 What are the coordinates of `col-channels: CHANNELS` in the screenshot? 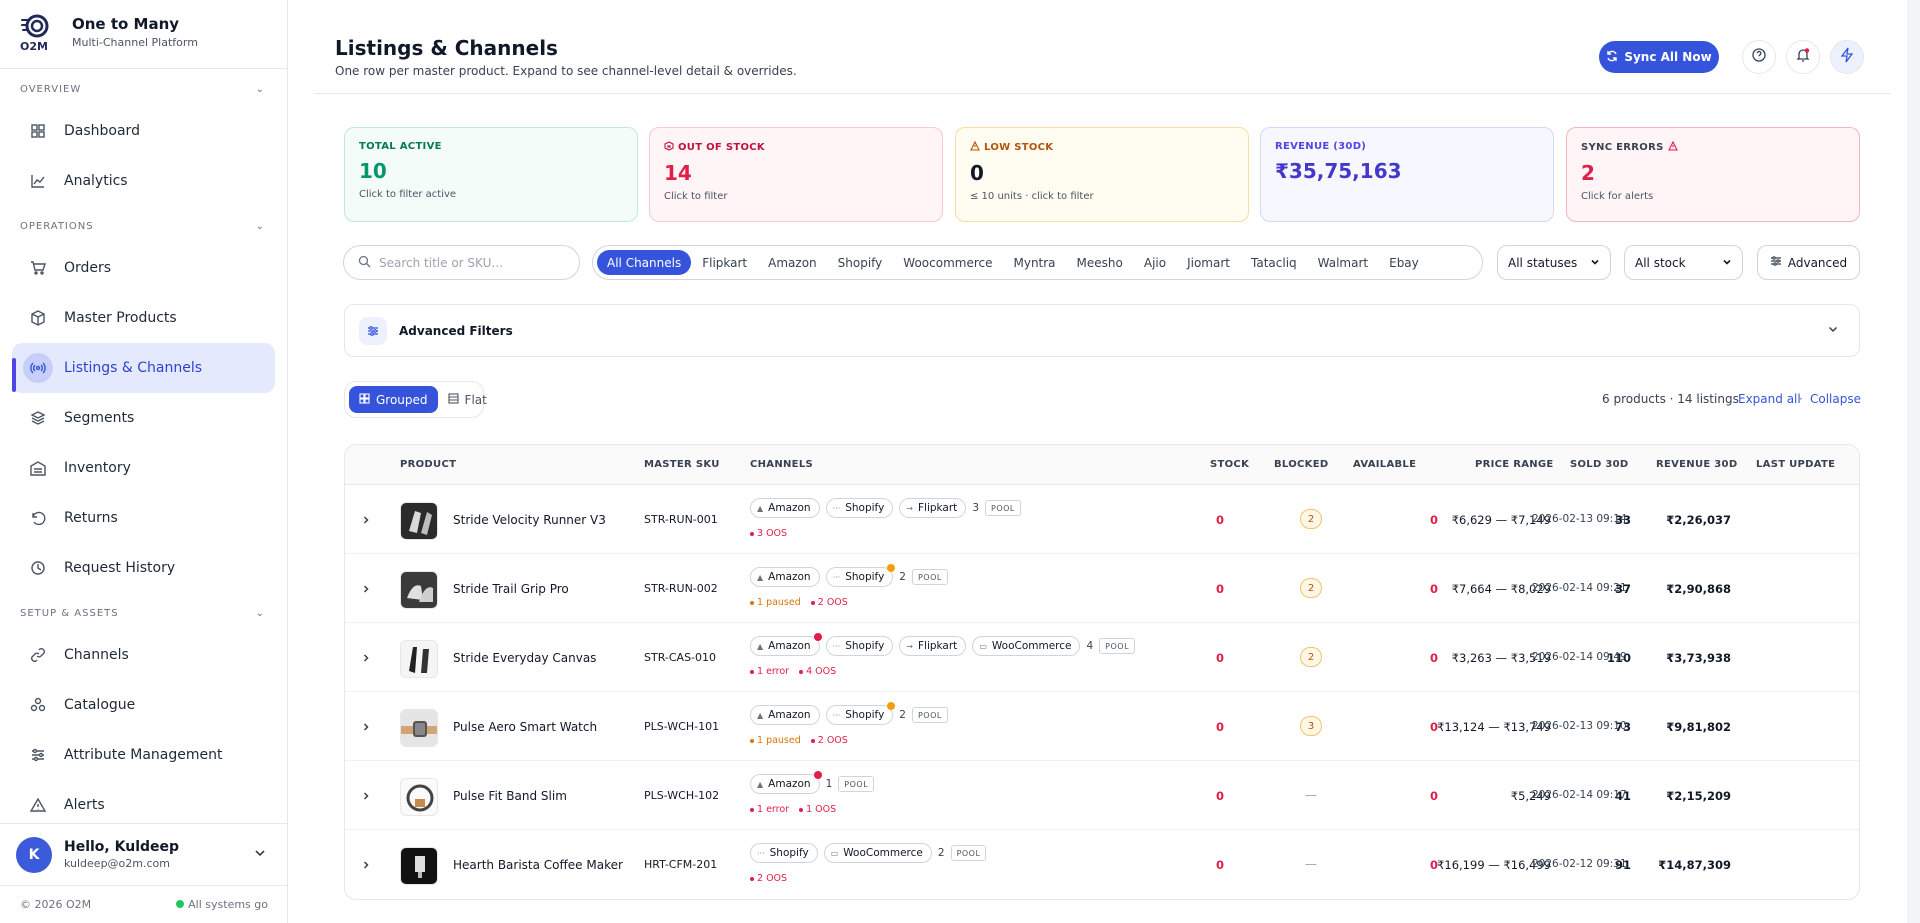 It's located at (781, 464).